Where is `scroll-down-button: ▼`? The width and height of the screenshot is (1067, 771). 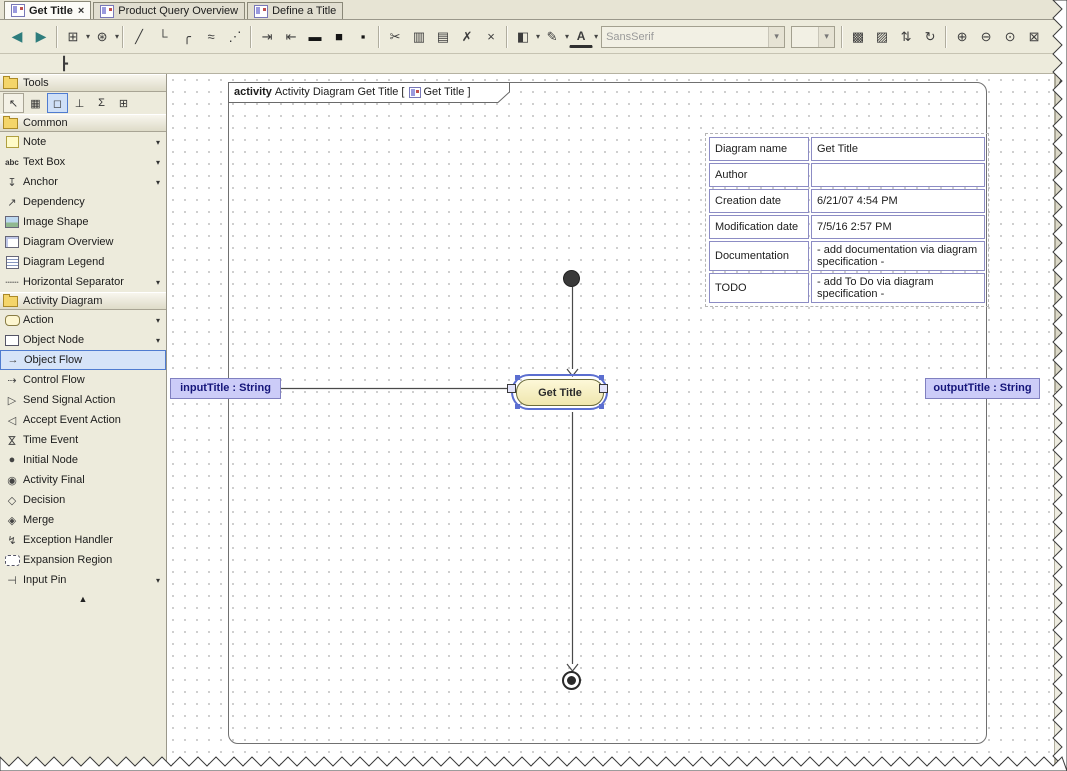
scroll-down-button: ▼ is located at coordinates (1061, 764).